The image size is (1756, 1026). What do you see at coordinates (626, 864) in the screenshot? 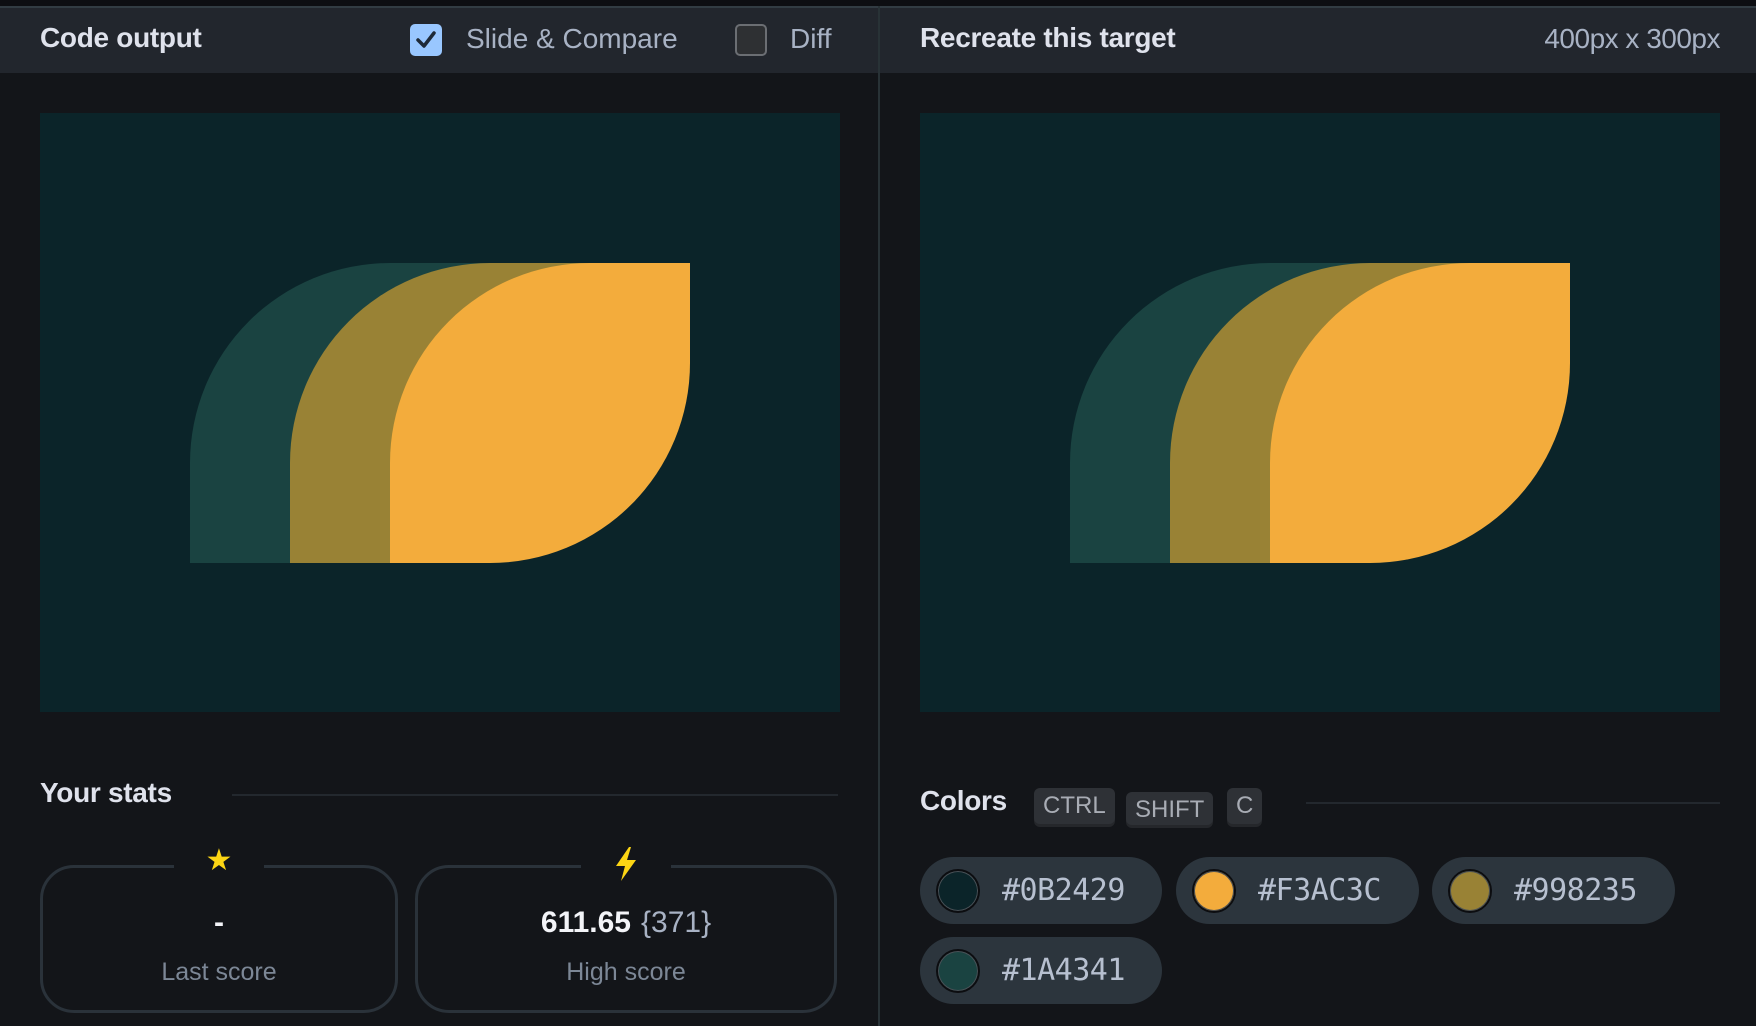
I see `lightning-bolt-svg` at bounding box center [626, 864].